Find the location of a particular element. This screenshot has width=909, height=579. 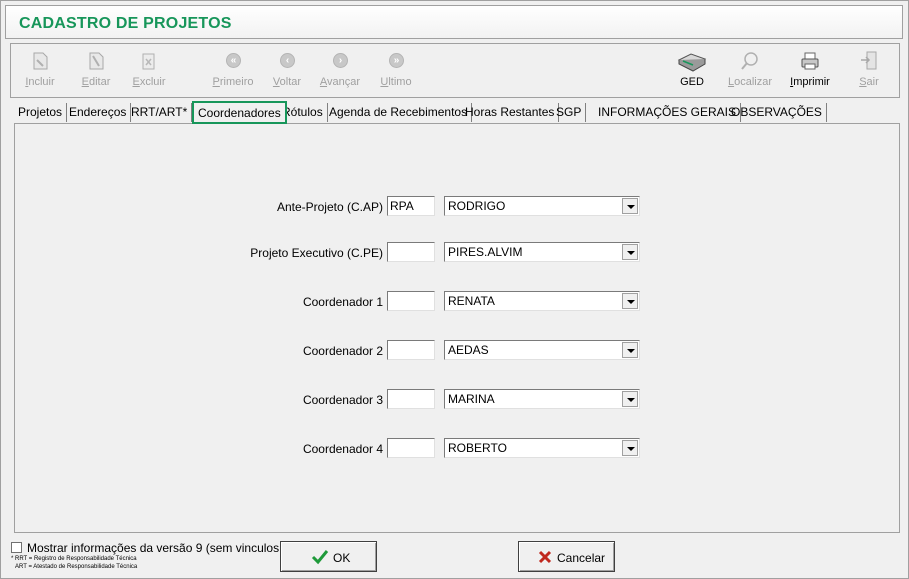

coordinator-select: MARINA is located at coordinates (542, 399).